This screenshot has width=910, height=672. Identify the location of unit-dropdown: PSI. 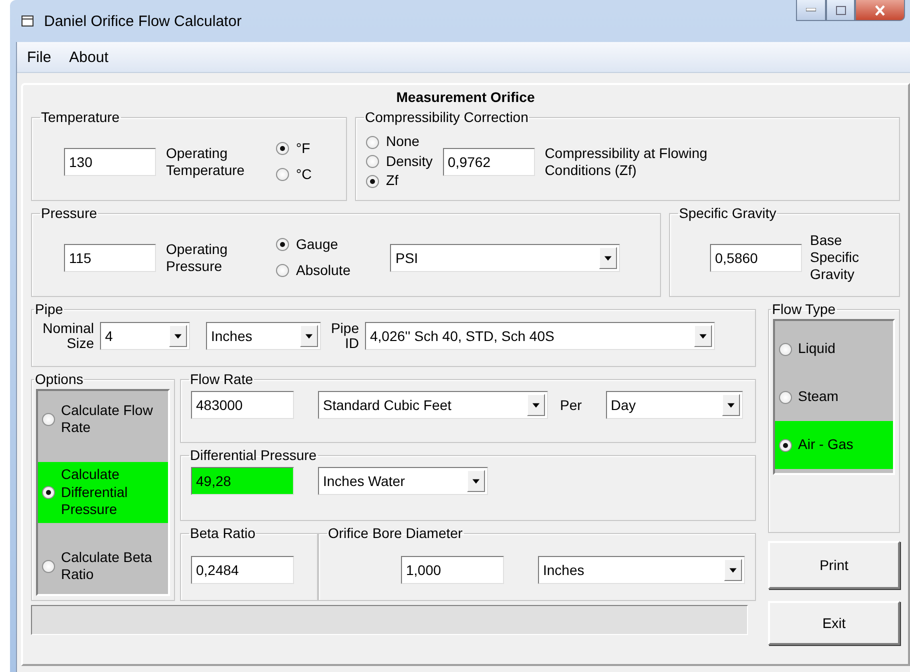
(505, 258).